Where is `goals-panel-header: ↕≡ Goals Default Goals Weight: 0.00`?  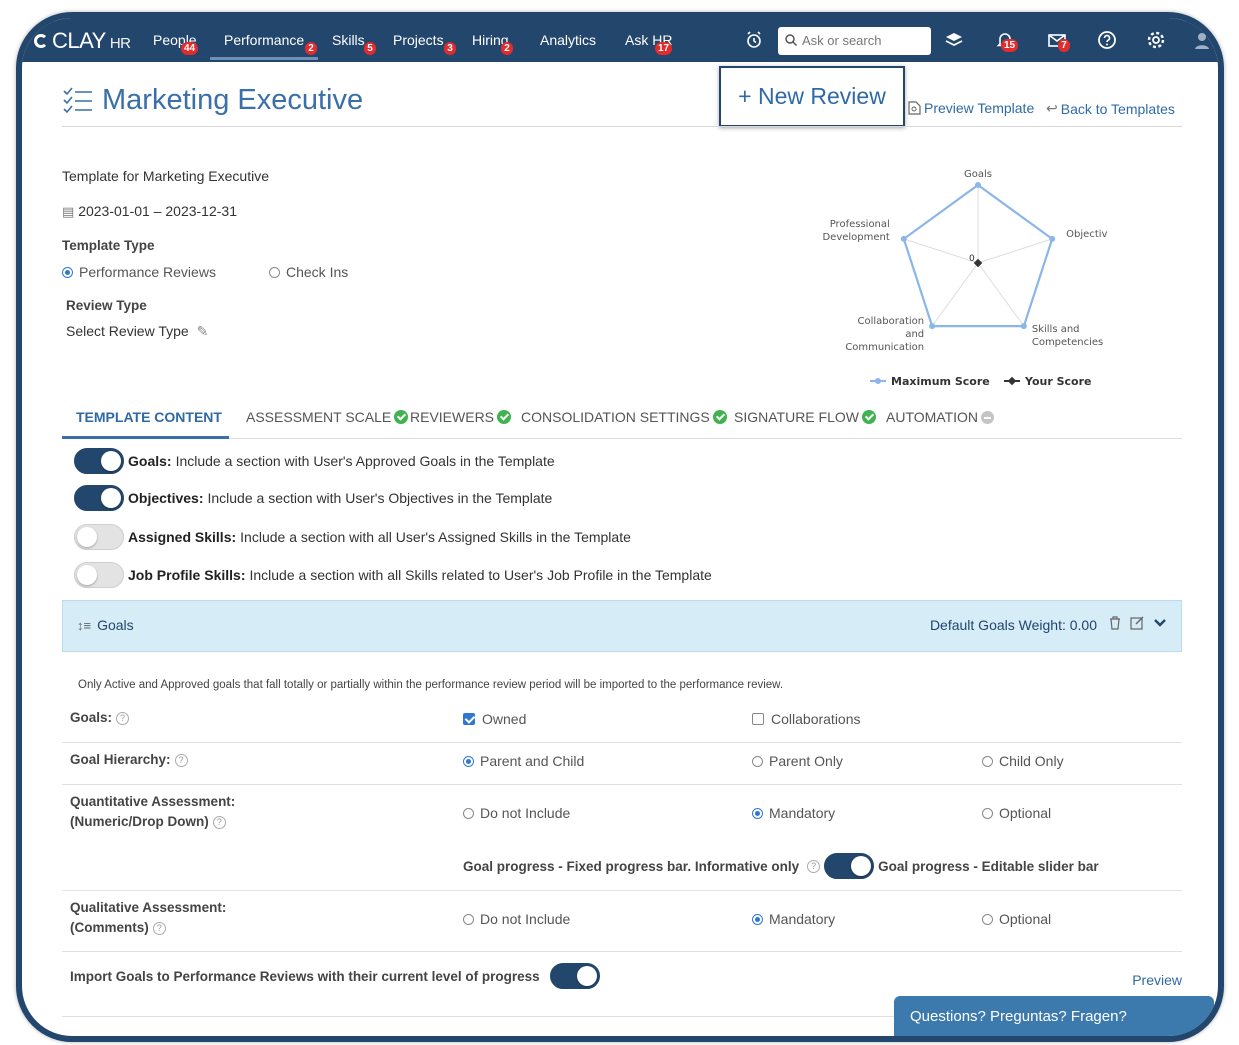 goals-panel-header: ↕≡ Goals Default Goals Weight: 0.00 is located at coordinates (622, 626).